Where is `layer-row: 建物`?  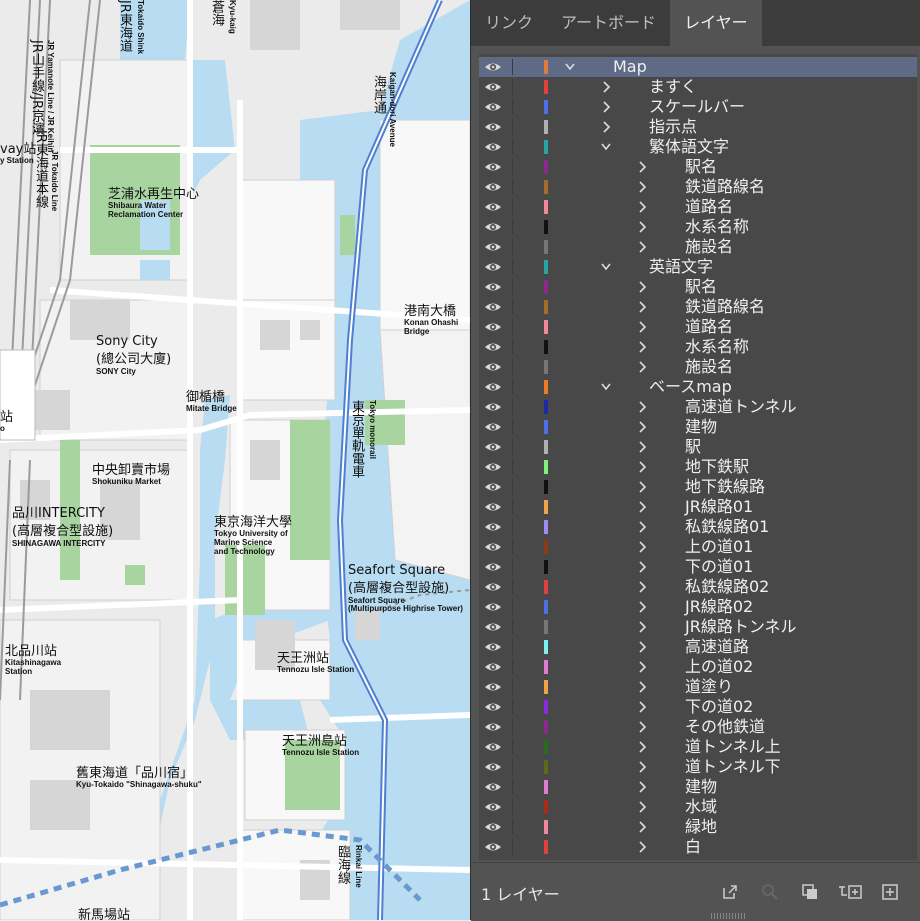
layer-row: 建物 is located at coordinates (698, 427).